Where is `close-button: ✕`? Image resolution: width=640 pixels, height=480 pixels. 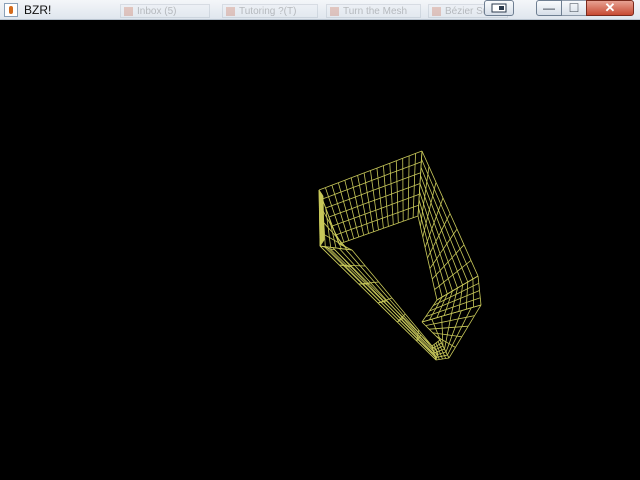 close-button: ✕ is located at coordinates (610, 8).